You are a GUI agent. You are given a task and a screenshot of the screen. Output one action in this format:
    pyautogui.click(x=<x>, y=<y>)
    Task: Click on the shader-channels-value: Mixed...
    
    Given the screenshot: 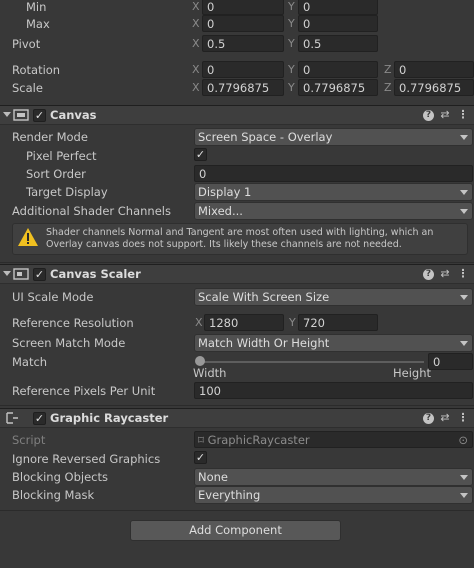 What is the action you would take?
    pyautogui.click(x=220, y=211)
    